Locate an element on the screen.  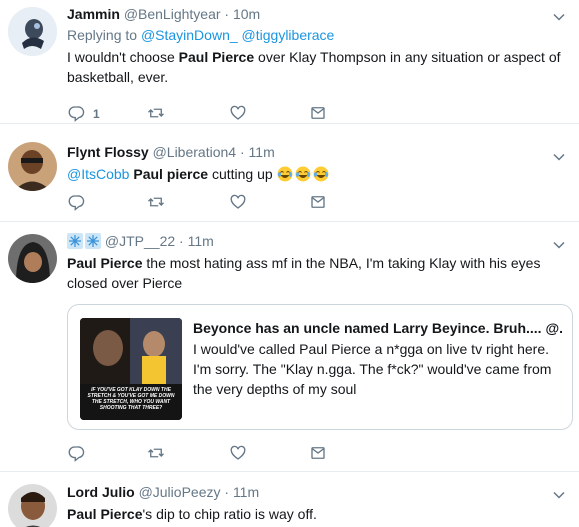
tweet-text: @ItsCobb Paul pierce cutting up is located at coordinates (316, 174).